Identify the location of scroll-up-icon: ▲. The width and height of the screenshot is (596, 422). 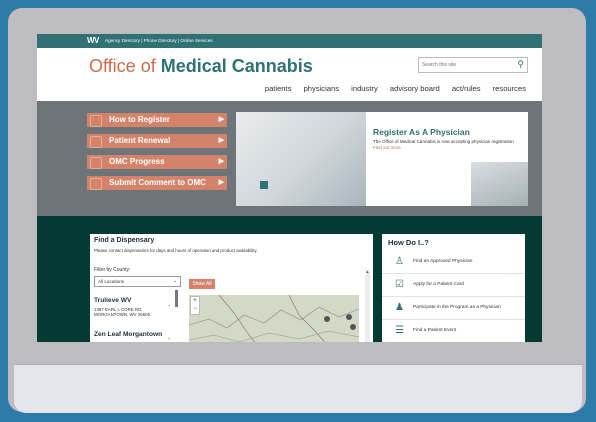
(367, 271).